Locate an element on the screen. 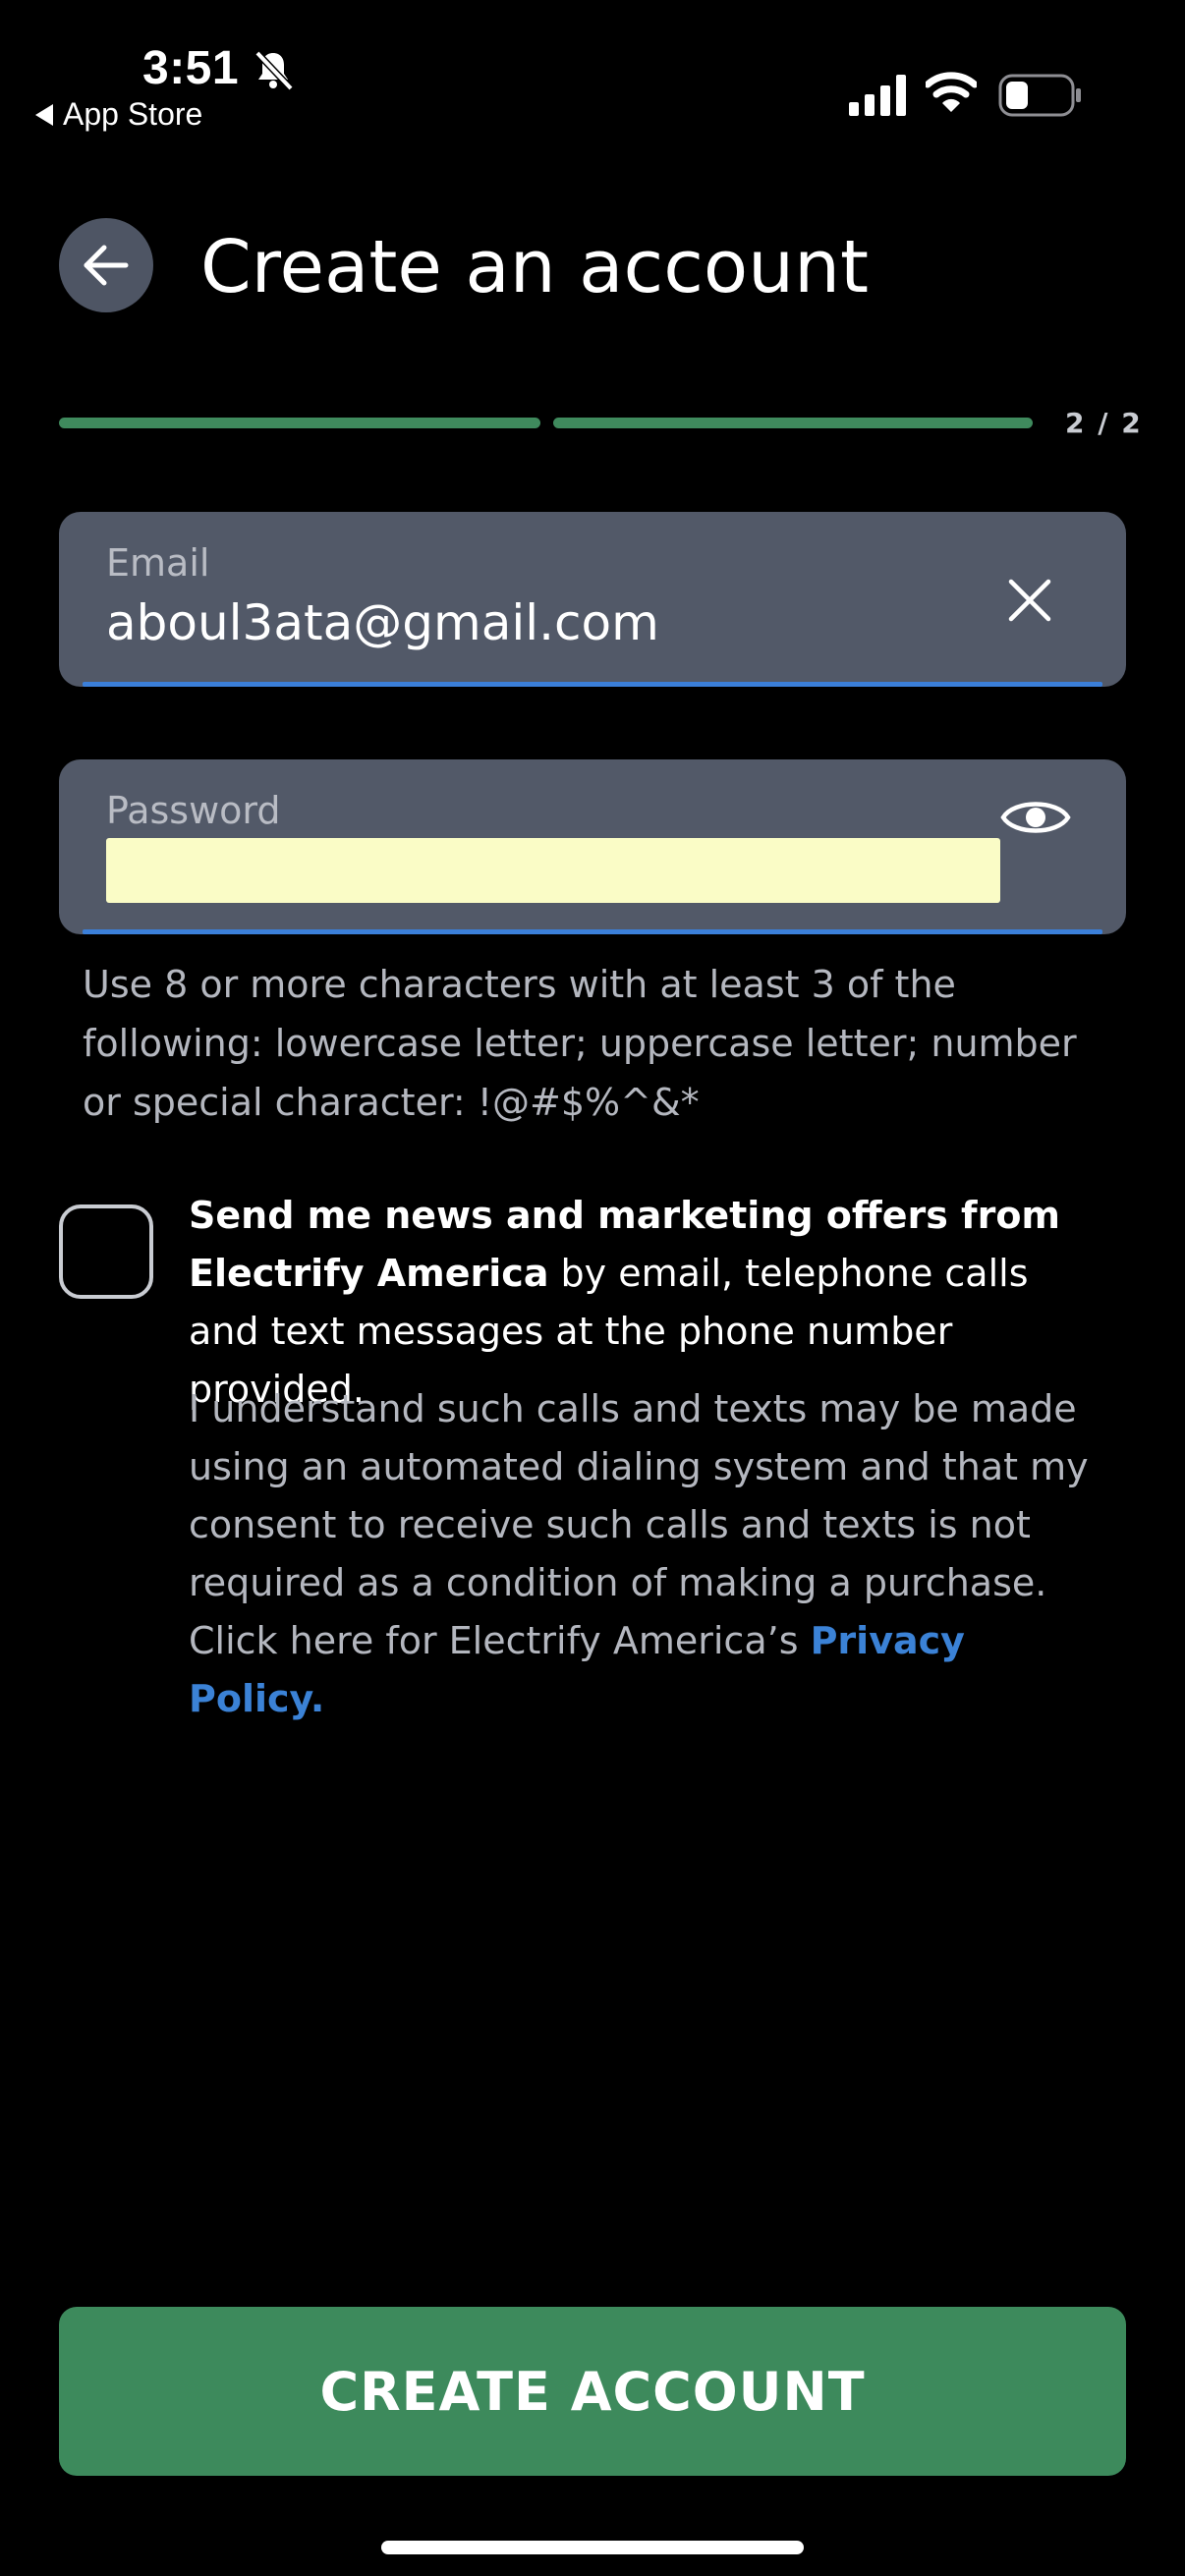 The image size is (1185, 2576). show-password-button is located at coordinates (1035, 817).